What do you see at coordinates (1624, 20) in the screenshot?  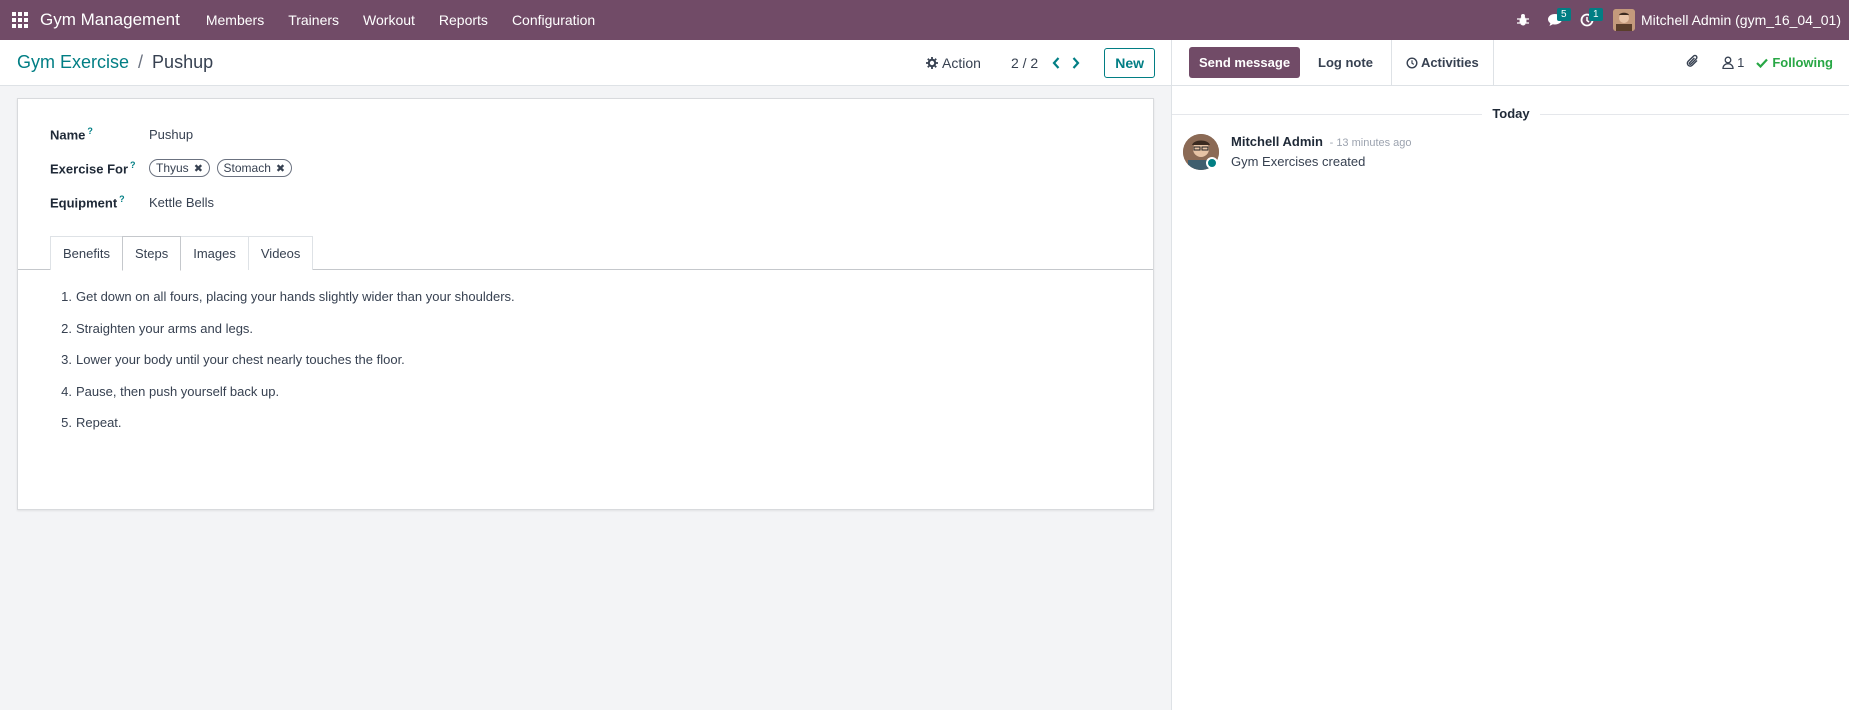 I see `user-avatar` at bounding box center [1624, 20].